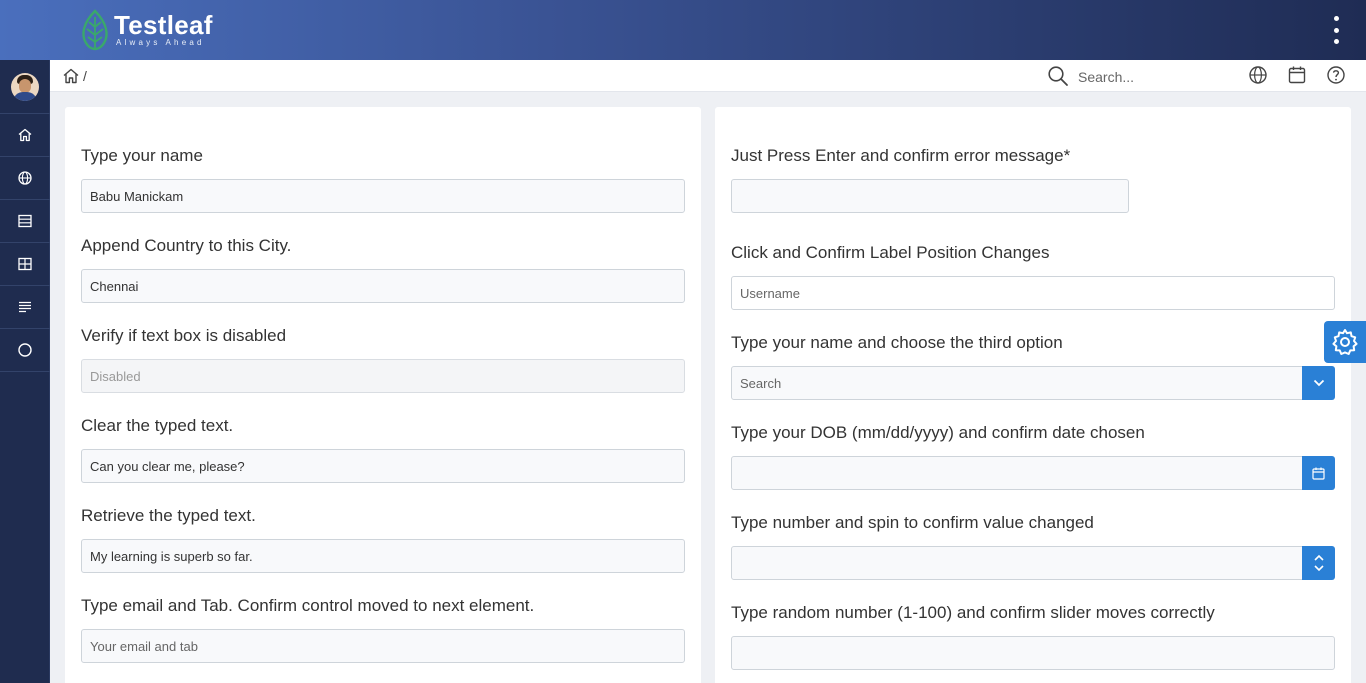 This screenshot has height=683, width=1366. What do you see at coordinates (1033, 293) in the screenshot?
I see `username-input` at bounding box center [1033, 293].